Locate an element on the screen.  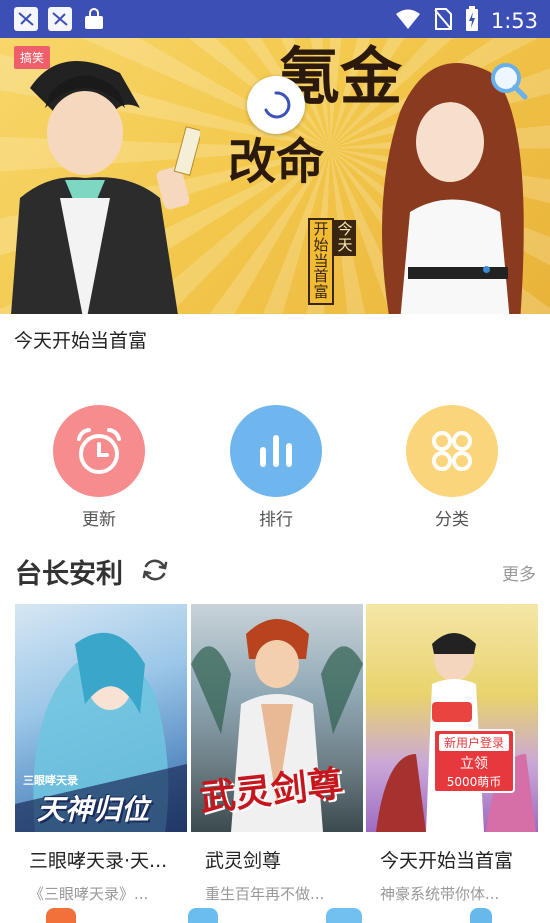
comic-cover: 新用户登录 立领 5000萌币 is located at coordinates (452, 718).